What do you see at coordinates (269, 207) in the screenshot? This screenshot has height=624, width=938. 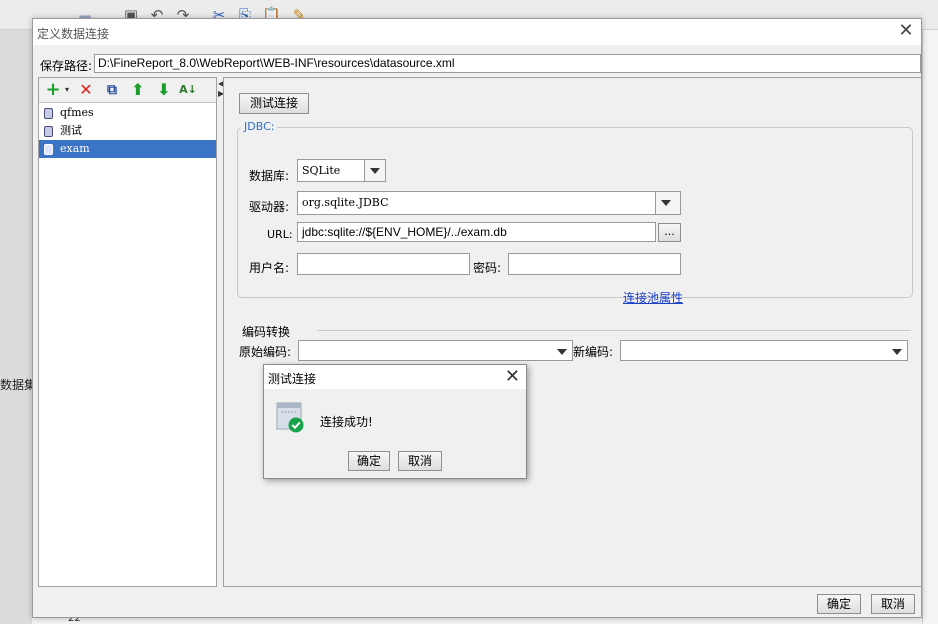 I see `driver-label: 驱动器:` at bounding box center [269, 207].